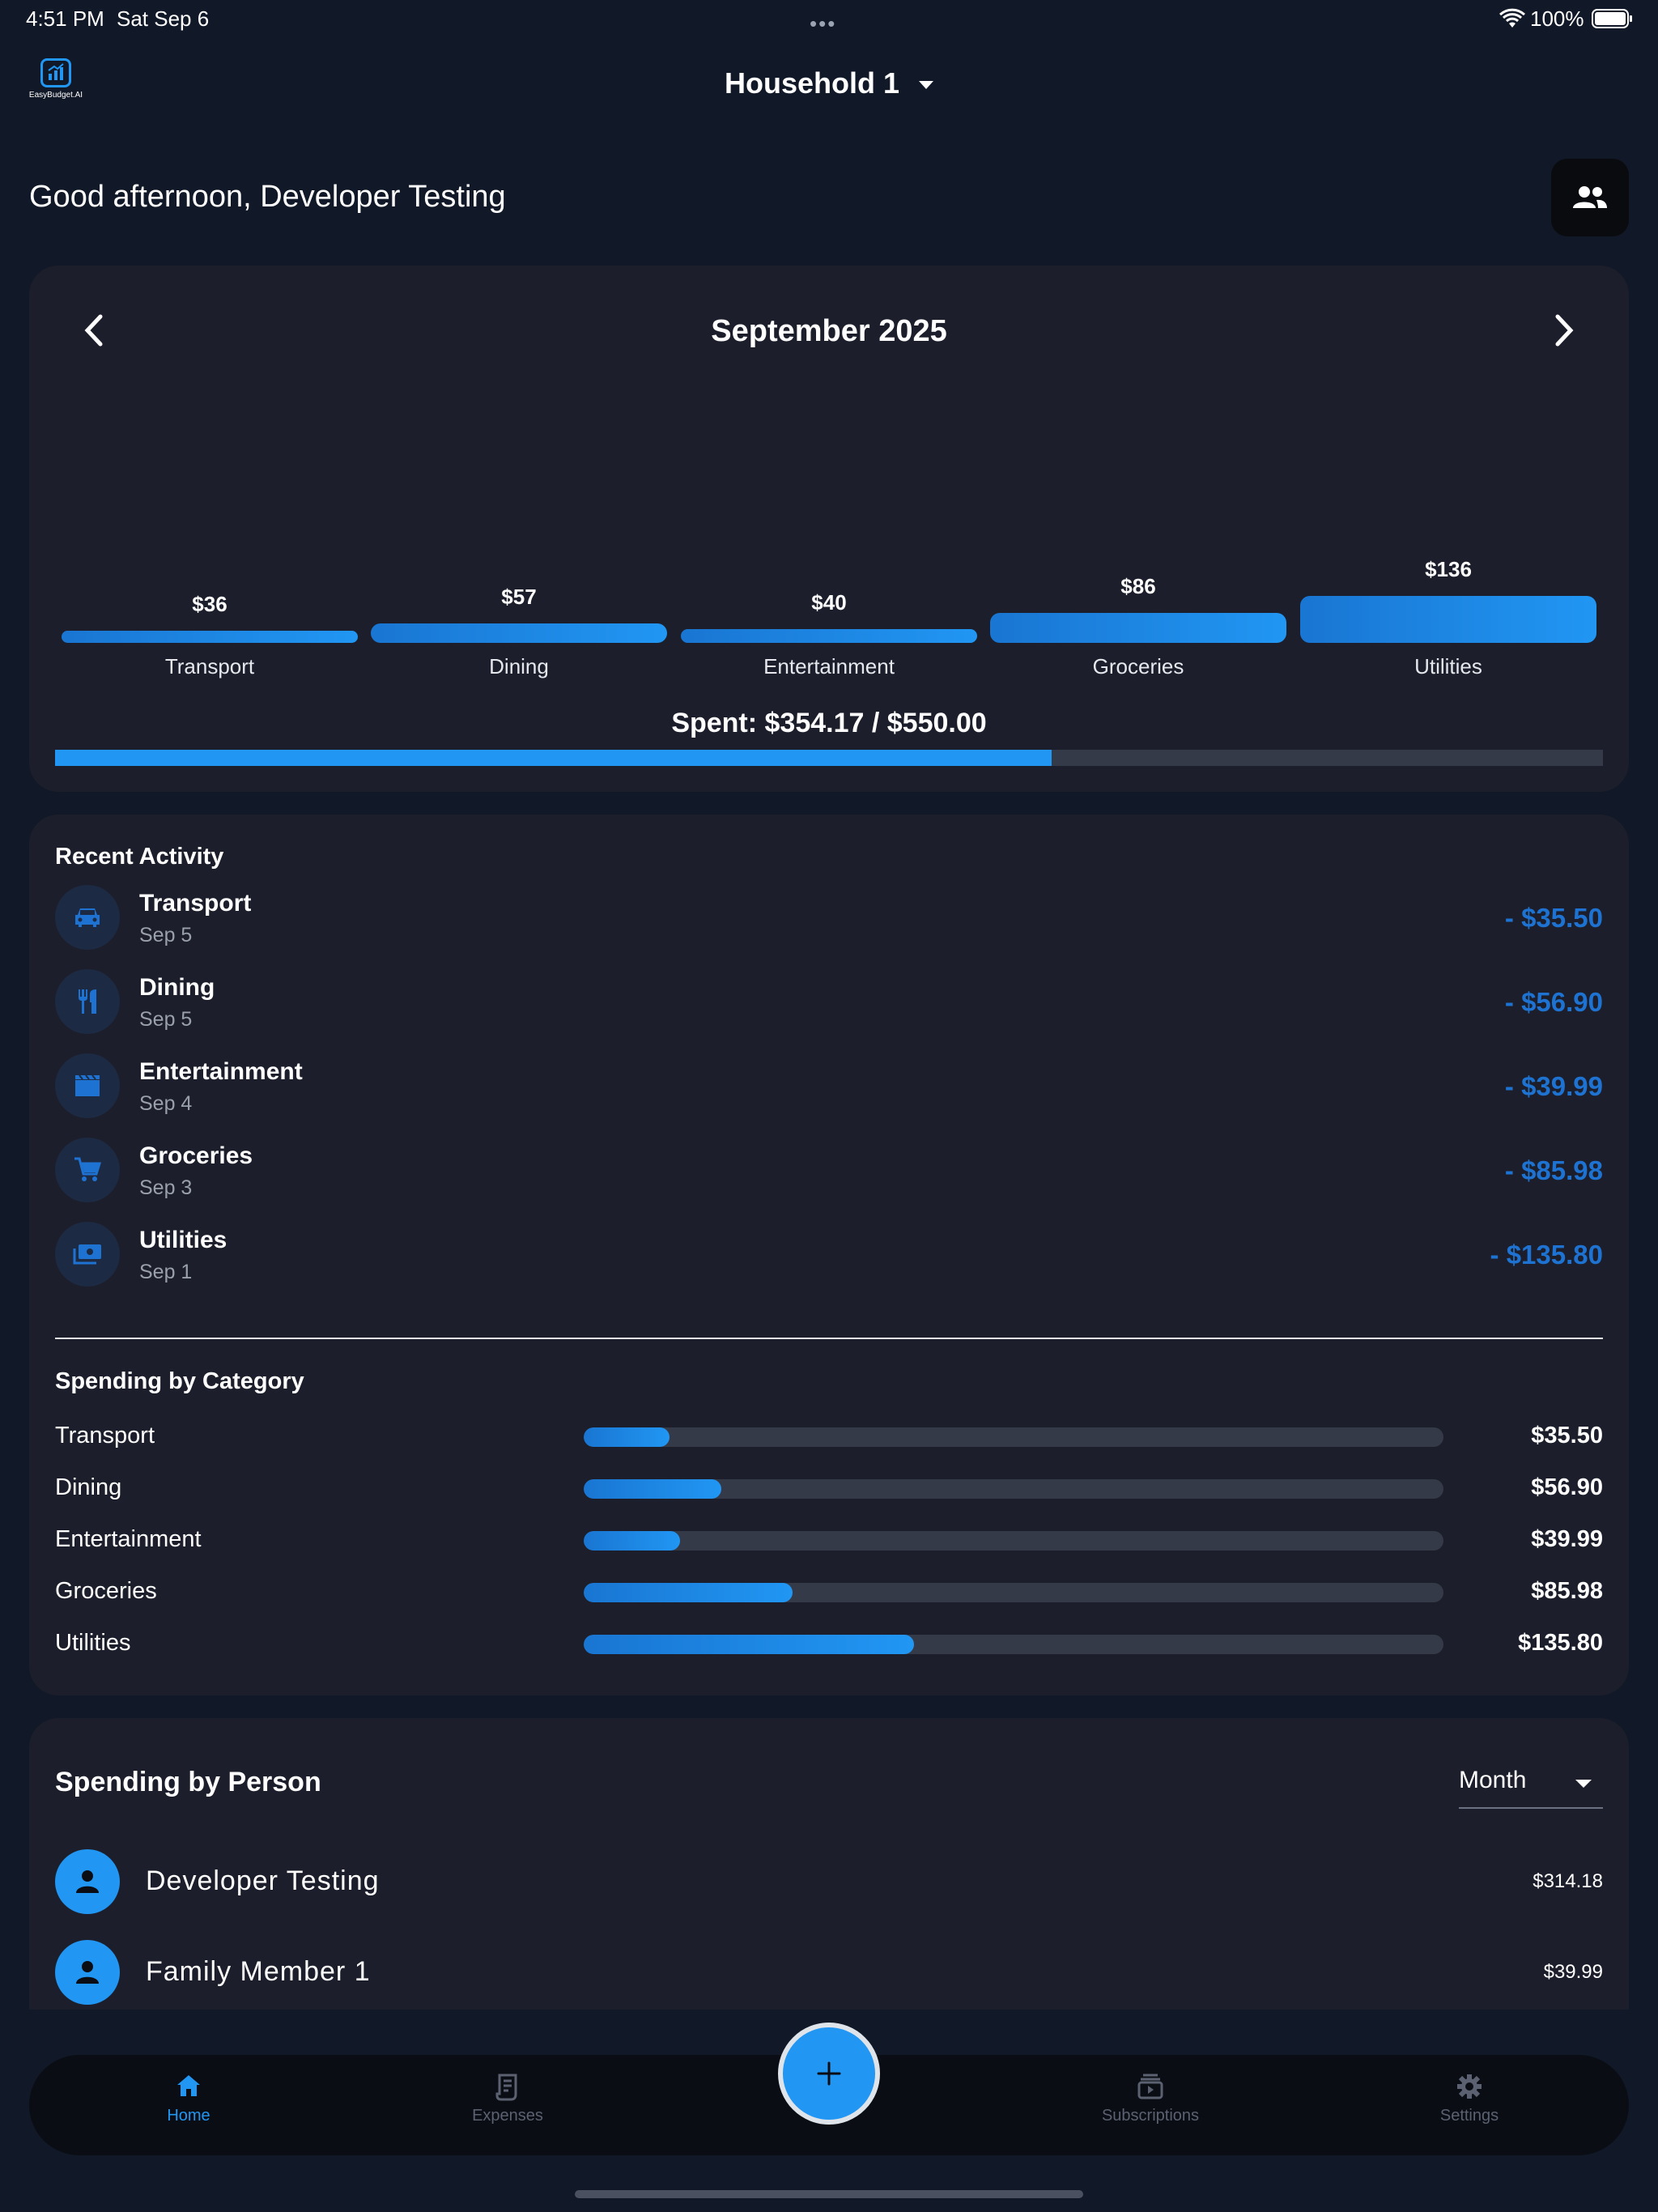  Describe the element at coordinates (829, 331) in the screenshot. I see `month-title: September 2025` at that location.